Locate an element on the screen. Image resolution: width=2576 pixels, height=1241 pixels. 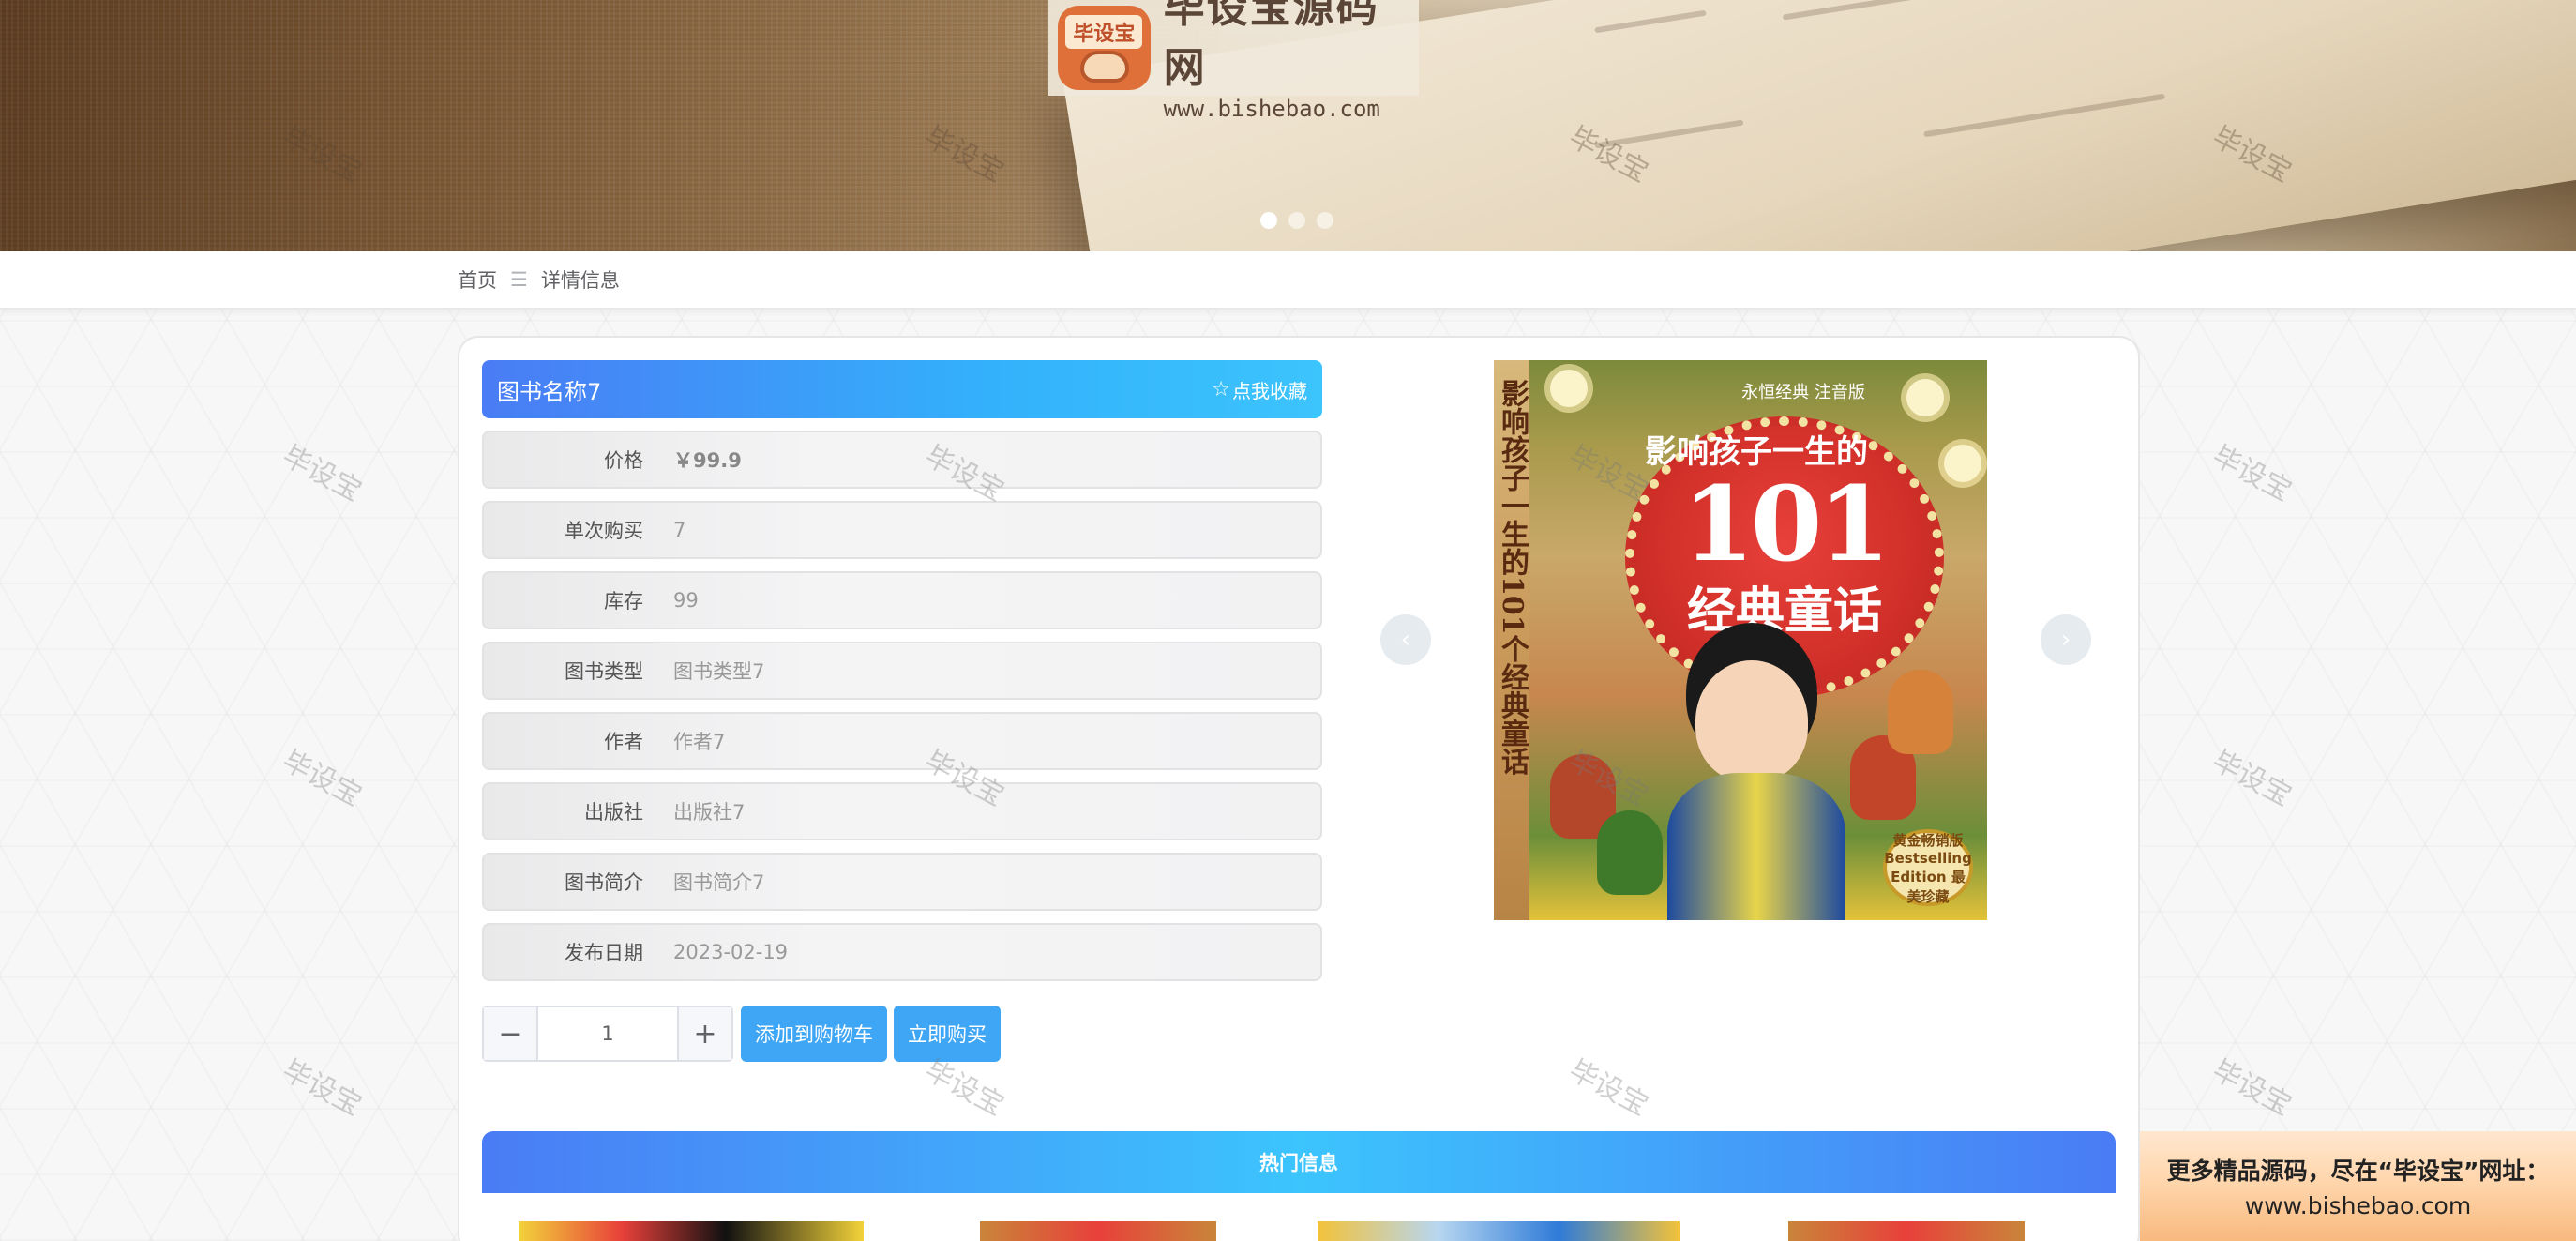
favorite-label: 点我收藏 is located at coordinates (1269, 390).